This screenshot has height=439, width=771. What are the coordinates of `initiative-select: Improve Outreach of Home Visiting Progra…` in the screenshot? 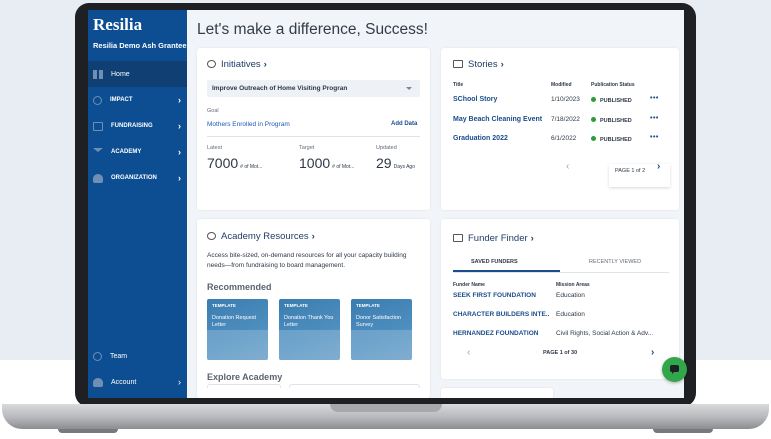 It's located at (313, 88).